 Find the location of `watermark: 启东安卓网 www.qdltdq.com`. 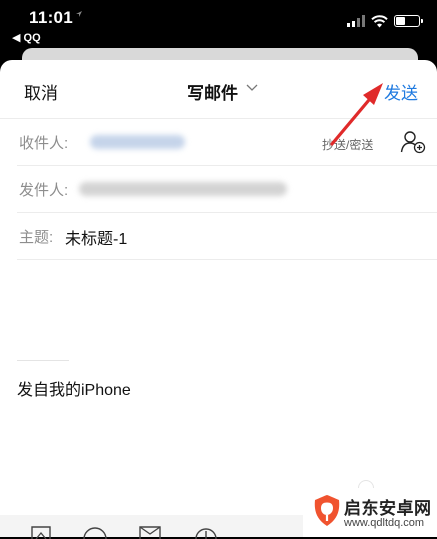

watermark: 启东安卓网 www.qdltdq.com is located at coordinates (370, 512).